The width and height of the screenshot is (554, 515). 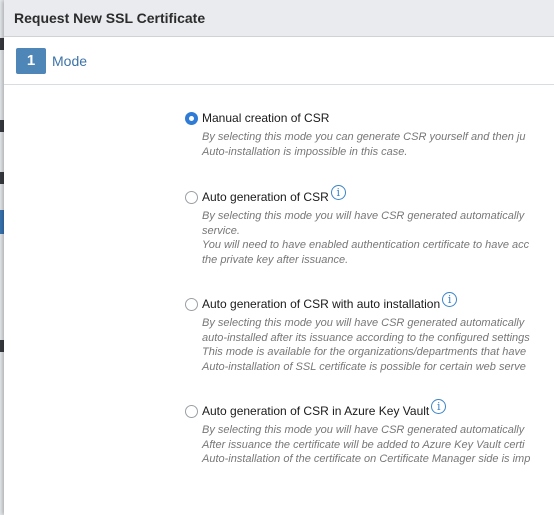 What do you see at coordinates (191, 304) in the screenshot?
I see `radio-auto-csr-install` at bounding box center [191, 304].